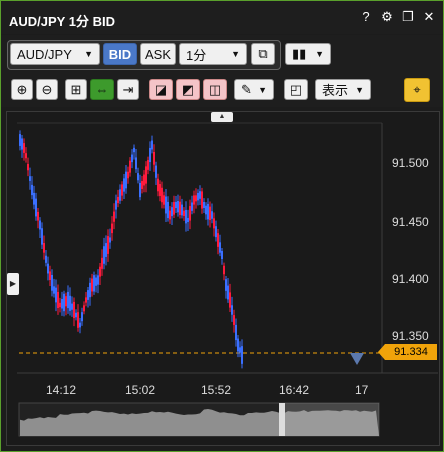  Describe the element at coordinates (161, 89) in the screenshot. I see `draw-tool-1-icon: ◪` at that location.